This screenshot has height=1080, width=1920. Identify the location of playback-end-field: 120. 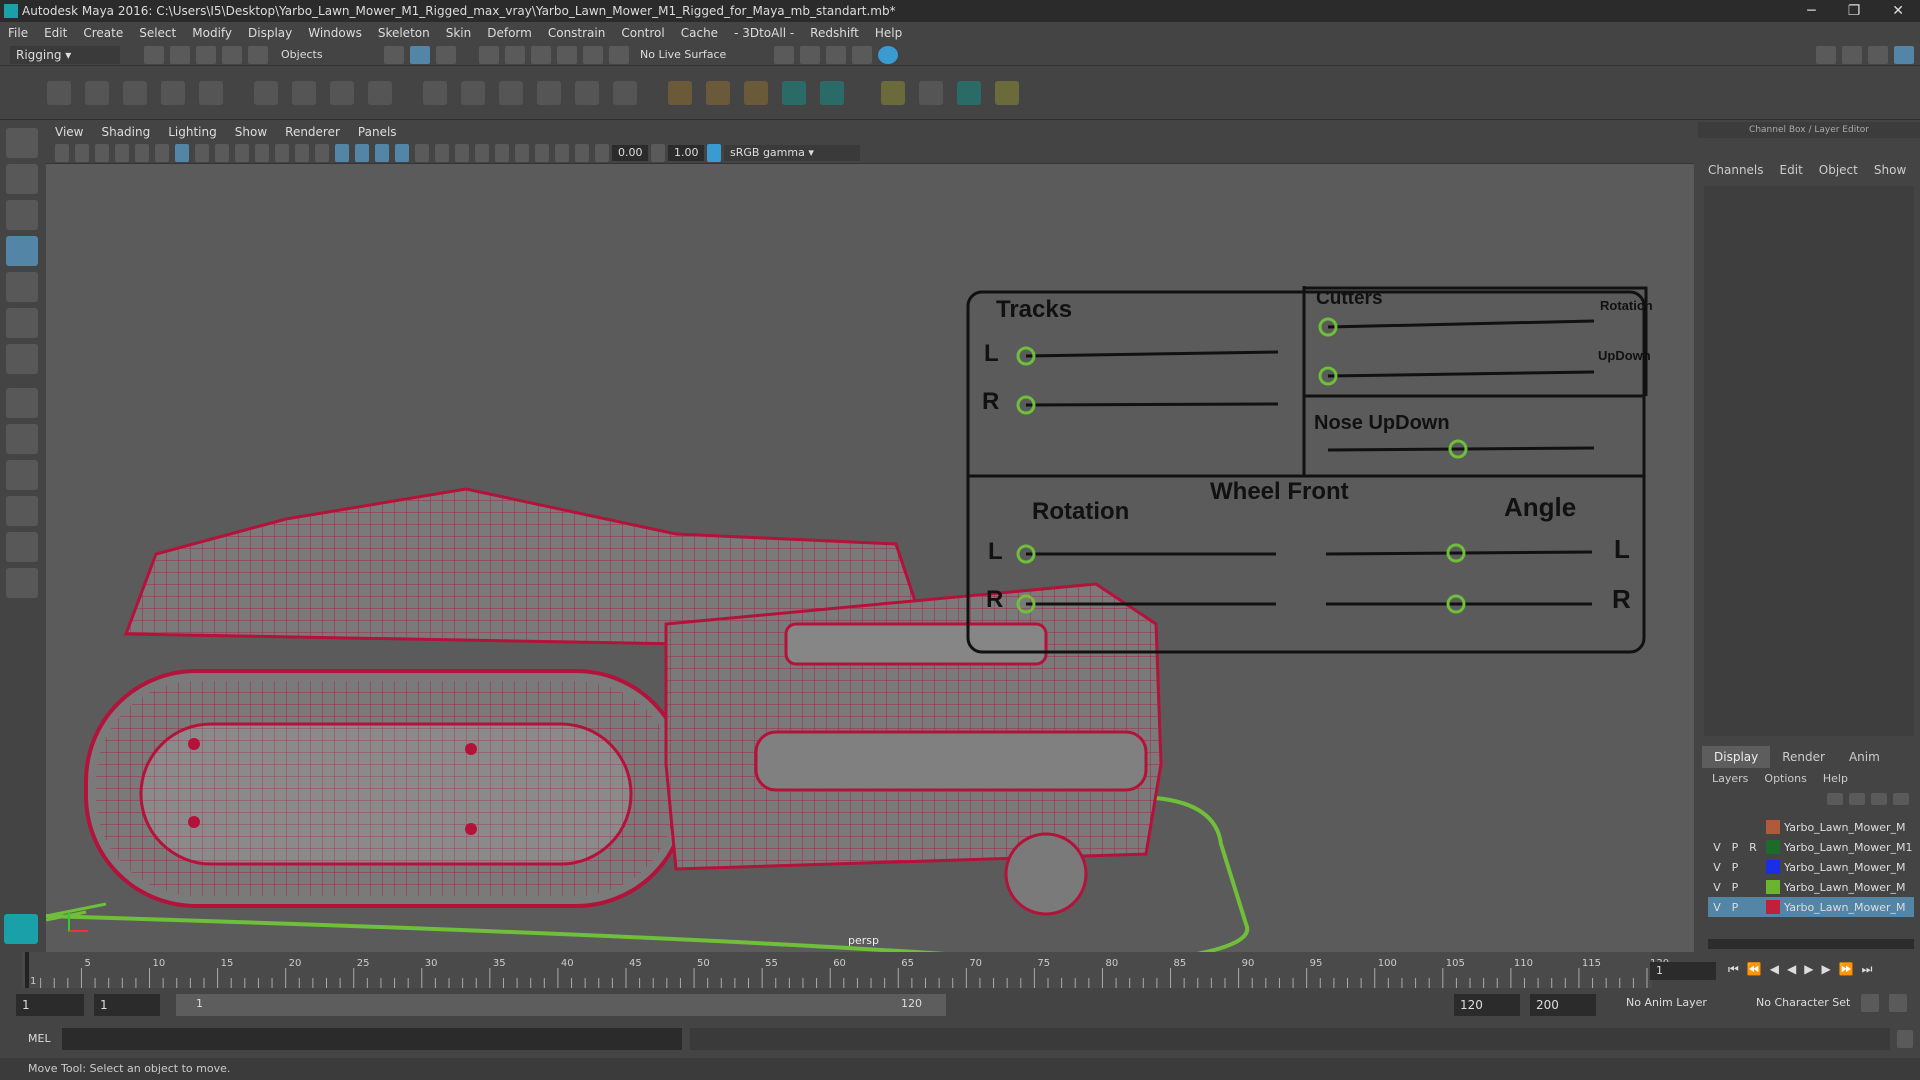
(1487, 1005).